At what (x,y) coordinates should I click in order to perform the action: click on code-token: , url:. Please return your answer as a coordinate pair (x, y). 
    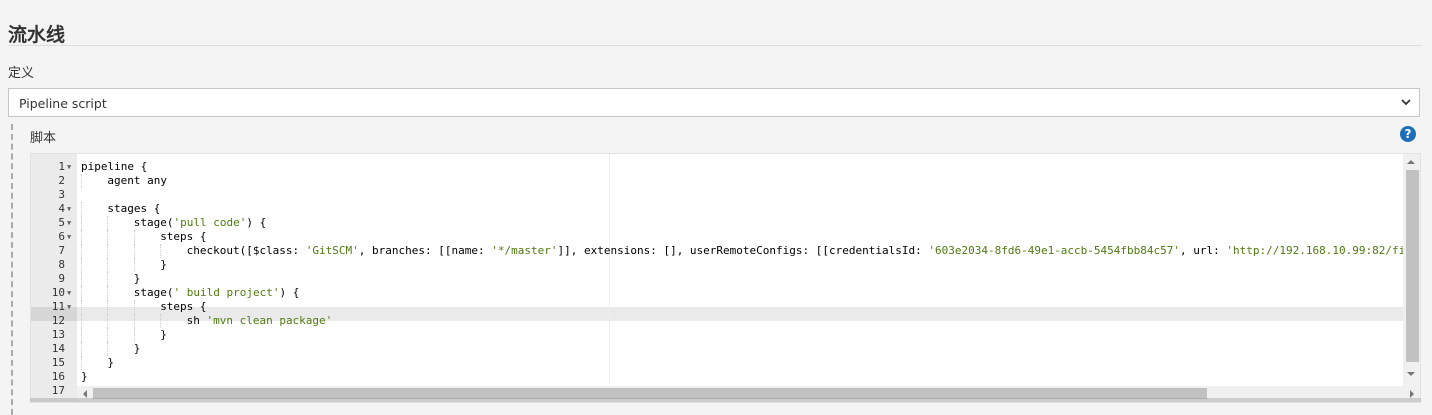
    Looking at the image, I should click on (1203, 250).